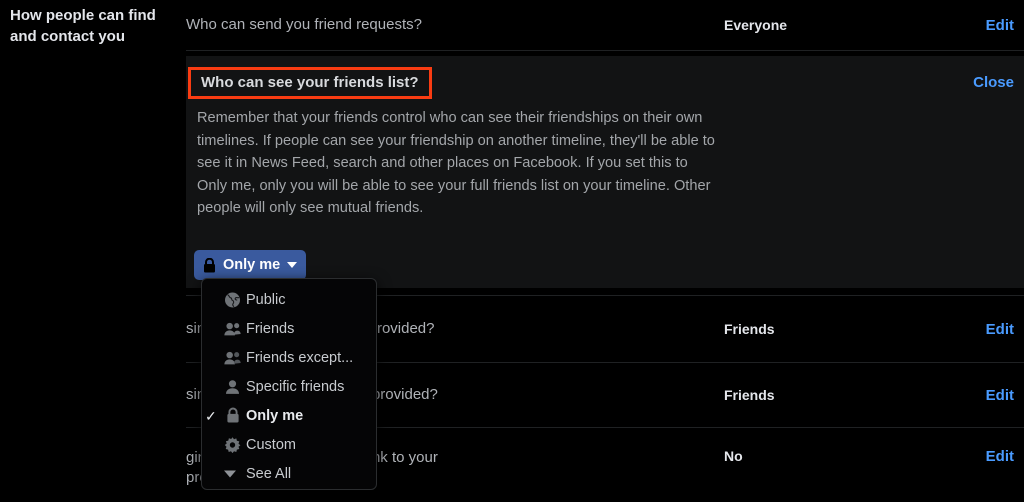  I want to click on dropdown-item-friends: Friends, so click(289, 328).